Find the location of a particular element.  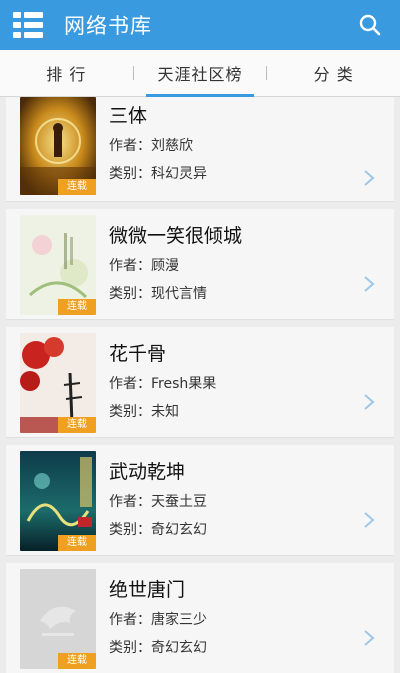

menu-button is located at coordinates (28, 25).